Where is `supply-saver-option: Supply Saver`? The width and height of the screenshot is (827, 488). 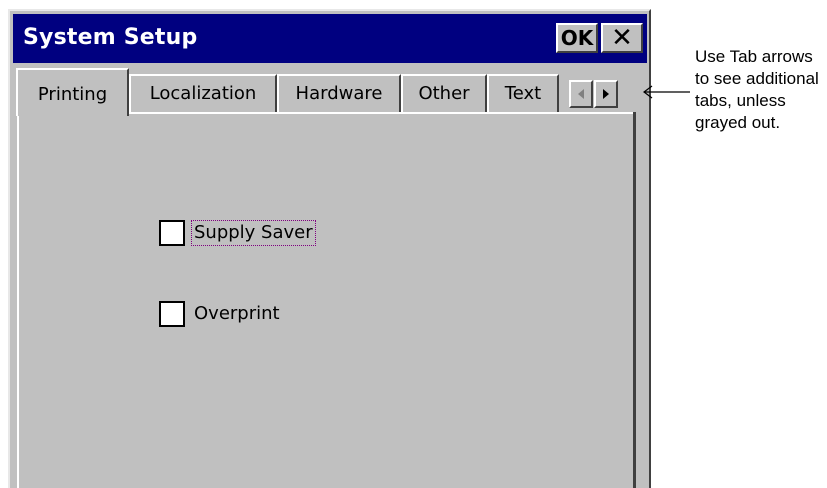 supply-saver-option: Supply Saver is located at coordinates (237, 233).